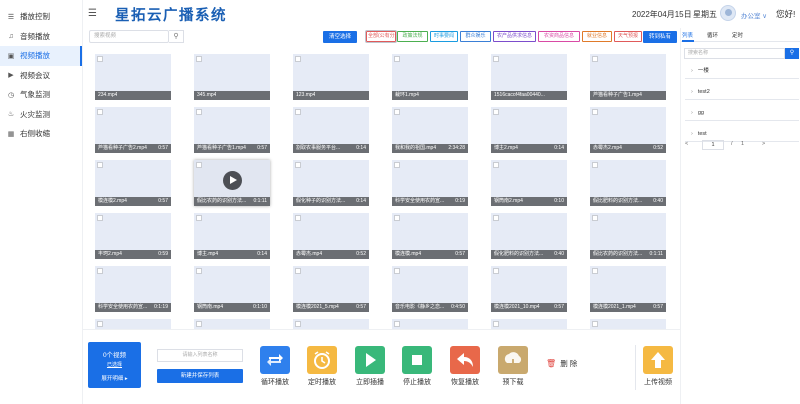 Image resolution: width=800 pixels, height=404 pixels. What do you see at coordinates (529, 183) in the screenshot?
I see `video-card: 钢筒南2.mp4 0:10` at bounding box center [529, 183].